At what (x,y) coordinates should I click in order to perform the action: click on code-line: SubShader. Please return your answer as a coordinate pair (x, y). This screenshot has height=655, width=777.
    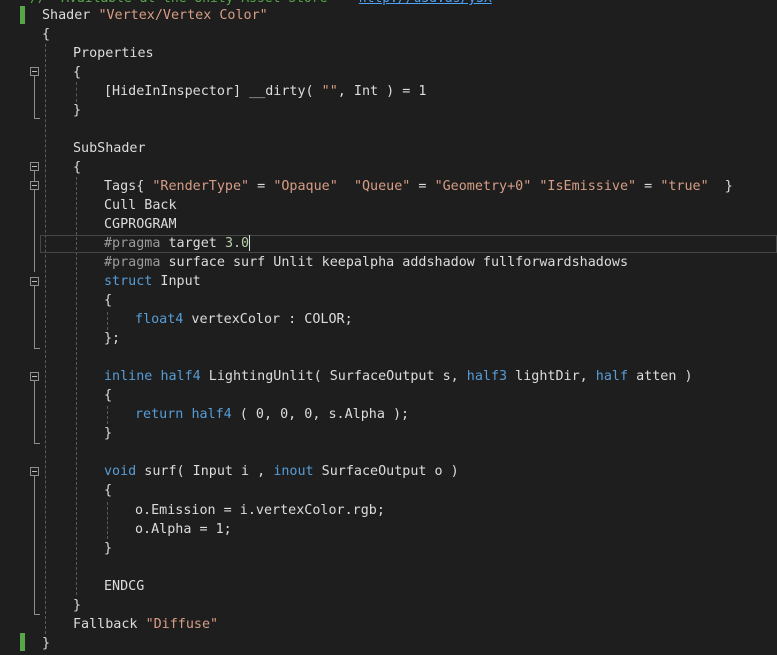
    Looking at the image, I should click on (109, 148).